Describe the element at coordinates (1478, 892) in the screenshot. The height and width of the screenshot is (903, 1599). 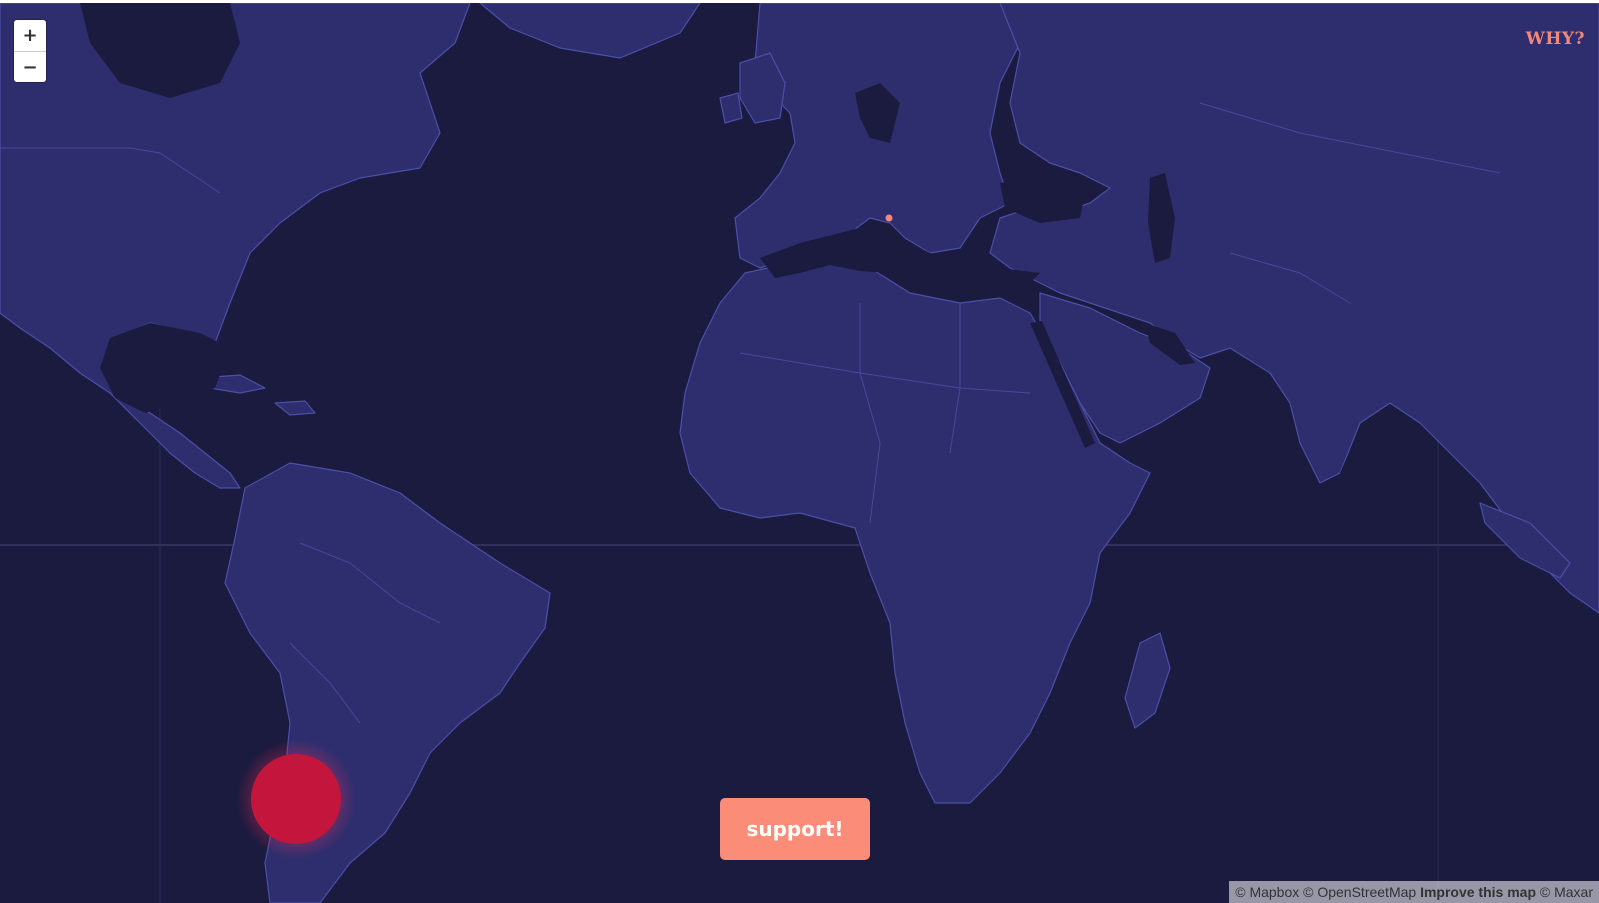
I see `improve-map-link: Improve this map` at that location.